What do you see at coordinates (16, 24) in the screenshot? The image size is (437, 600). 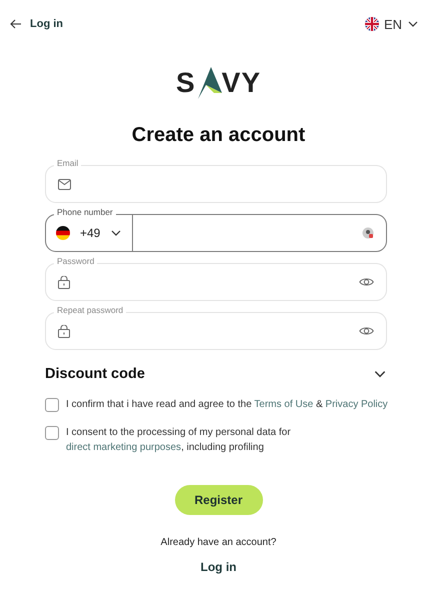 I see `arrow-left-icon` at bounding box center [16, 24].